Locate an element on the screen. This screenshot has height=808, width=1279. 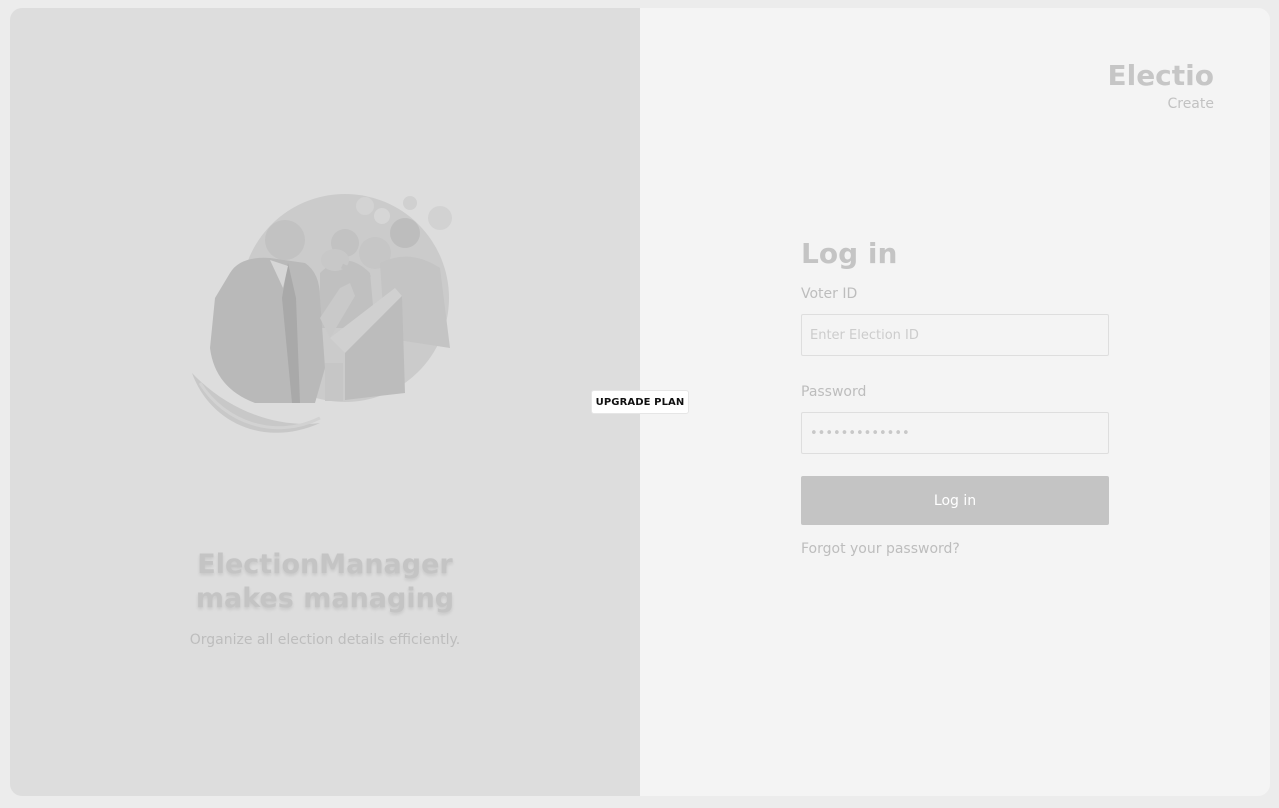
login-title: Log in is located at coordinates (849, 253).